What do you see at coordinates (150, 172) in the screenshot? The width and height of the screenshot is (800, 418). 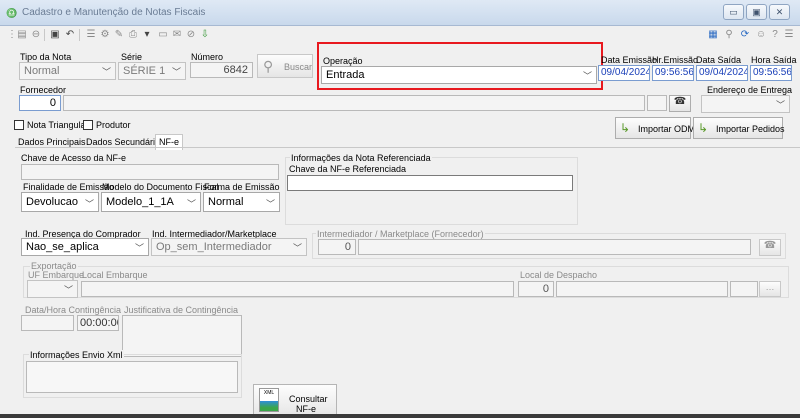 I see `chave-acesso-field` at bounding box center [150, 172].